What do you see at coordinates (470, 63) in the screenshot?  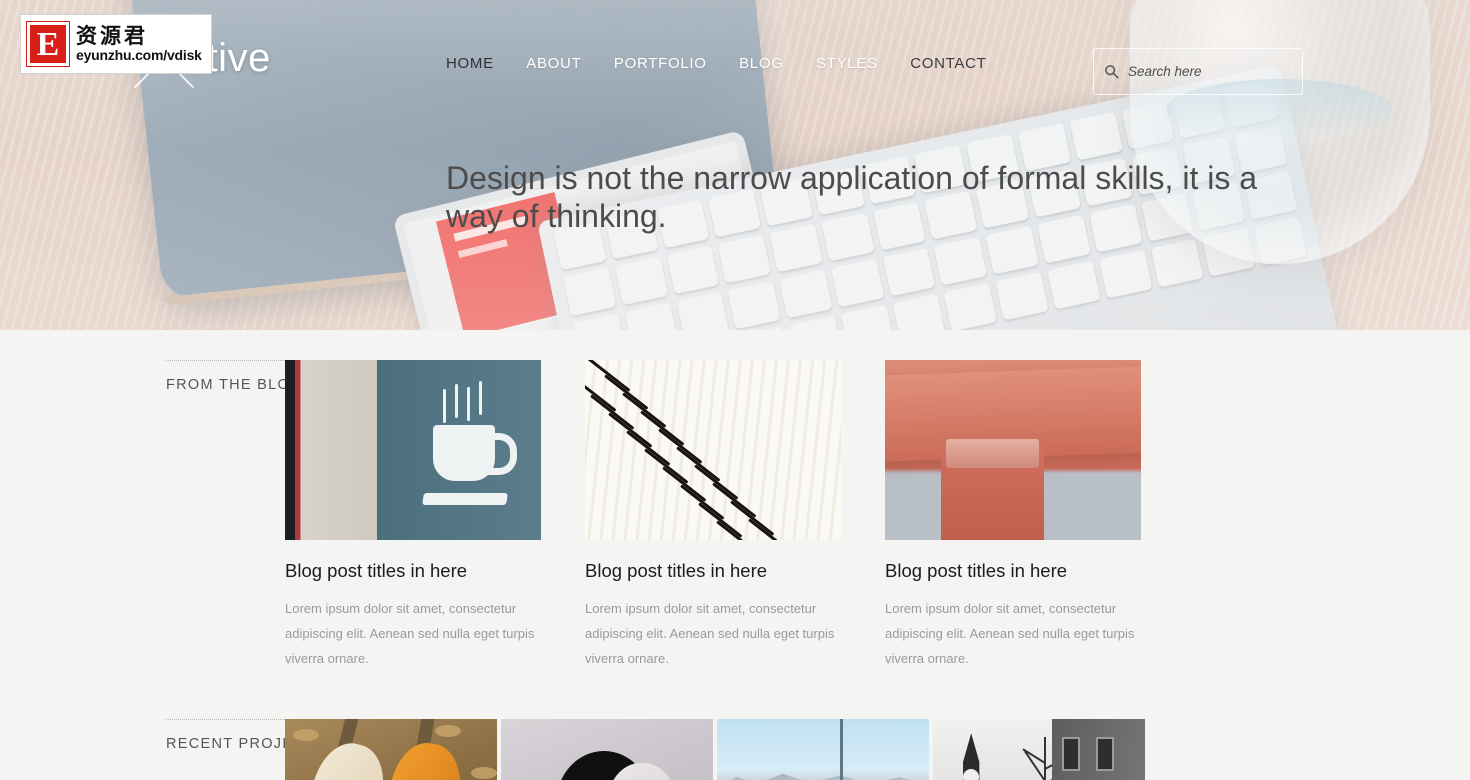 I see `nav-item-home: HOME` at bounding box center [470, 63].